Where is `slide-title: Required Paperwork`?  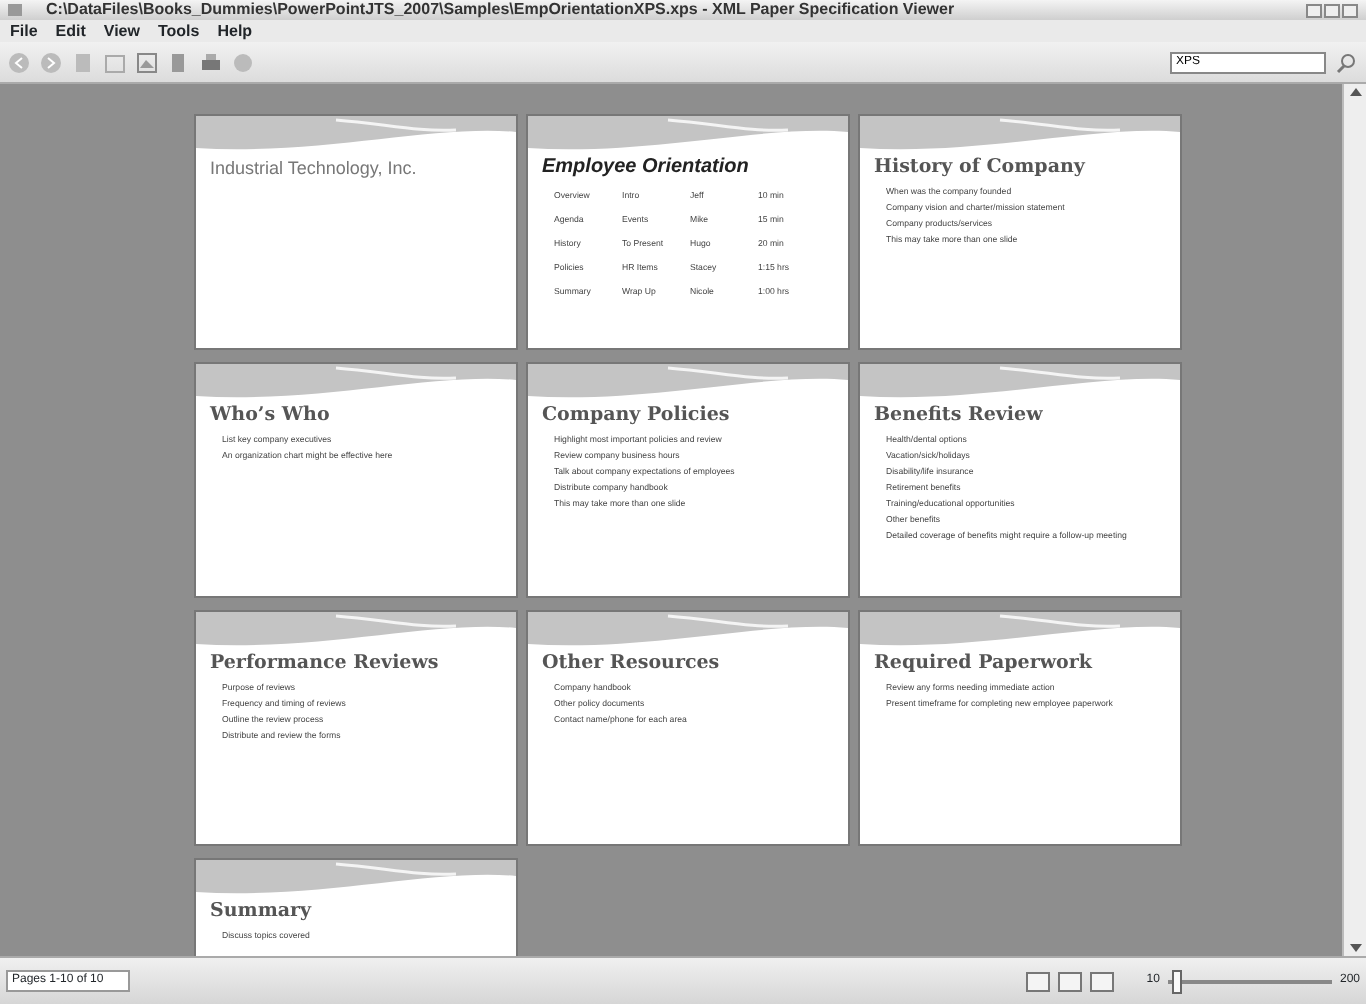 slide-title: Required Paperwork is located at coordinates (984, 664).